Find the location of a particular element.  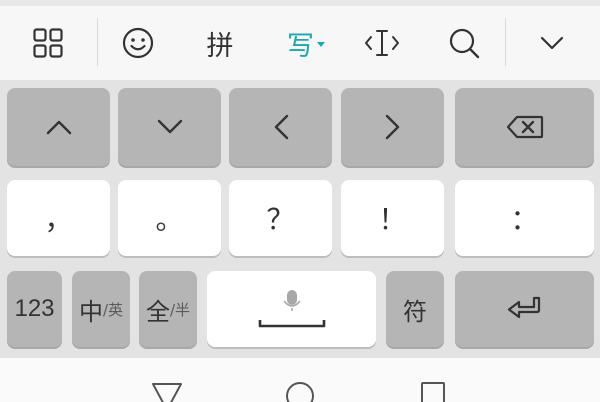

grid-button is located at coordinates (48, 43).